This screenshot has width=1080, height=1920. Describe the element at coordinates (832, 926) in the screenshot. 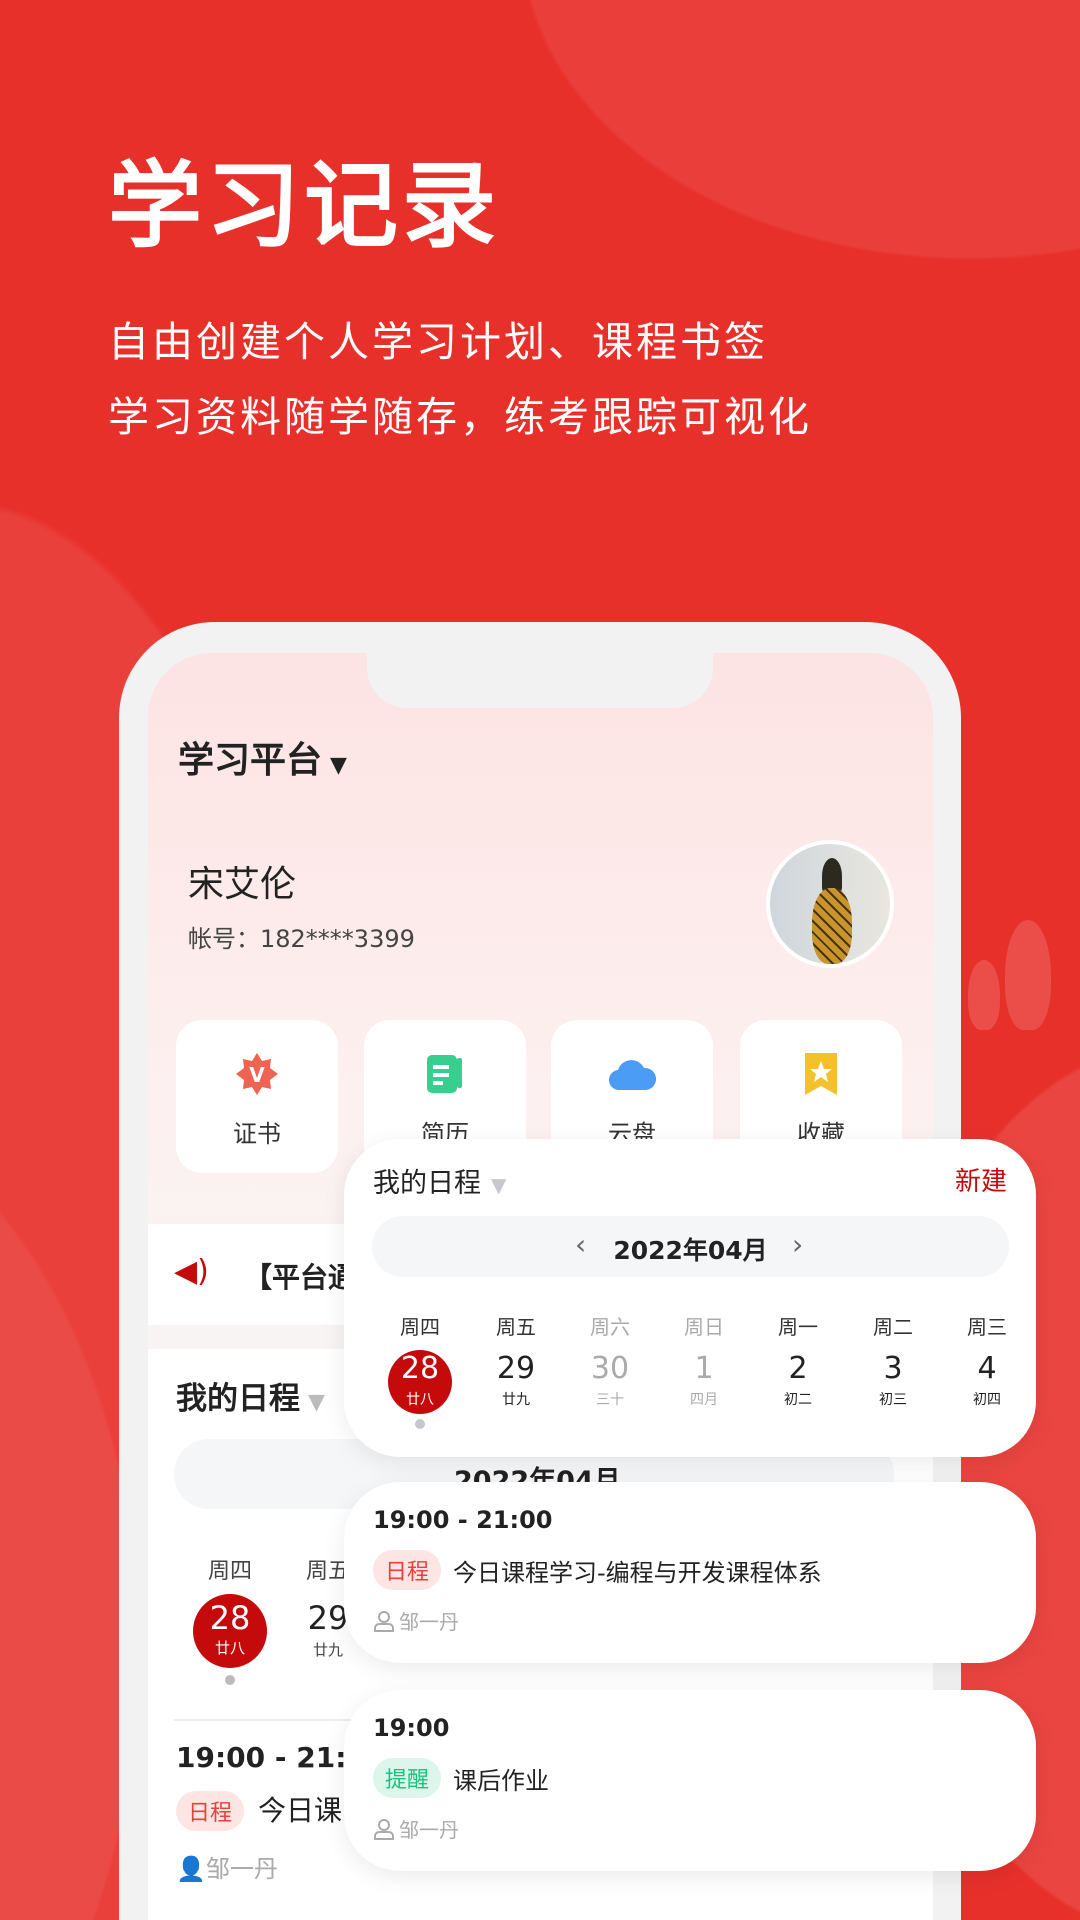

I see `pineapple-body` at that location.